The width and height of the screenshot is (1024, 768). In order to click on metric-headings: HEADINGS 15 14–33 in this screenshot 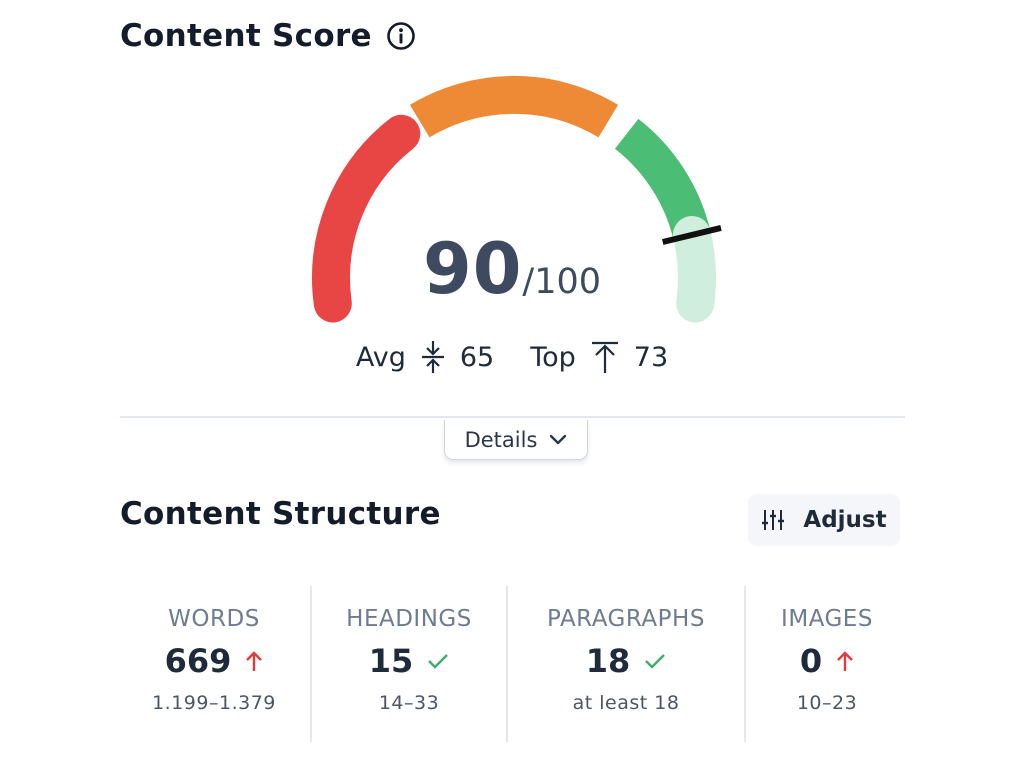, I will do `click(408, 664)`.